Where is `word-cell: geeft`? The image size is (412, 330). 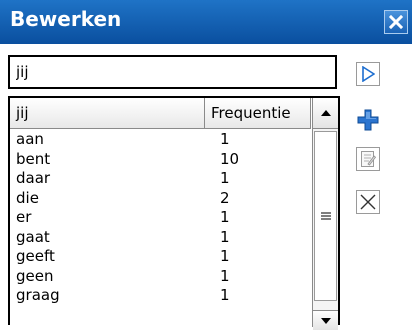
word-cell: geeft is located at coordinates (35, 256).